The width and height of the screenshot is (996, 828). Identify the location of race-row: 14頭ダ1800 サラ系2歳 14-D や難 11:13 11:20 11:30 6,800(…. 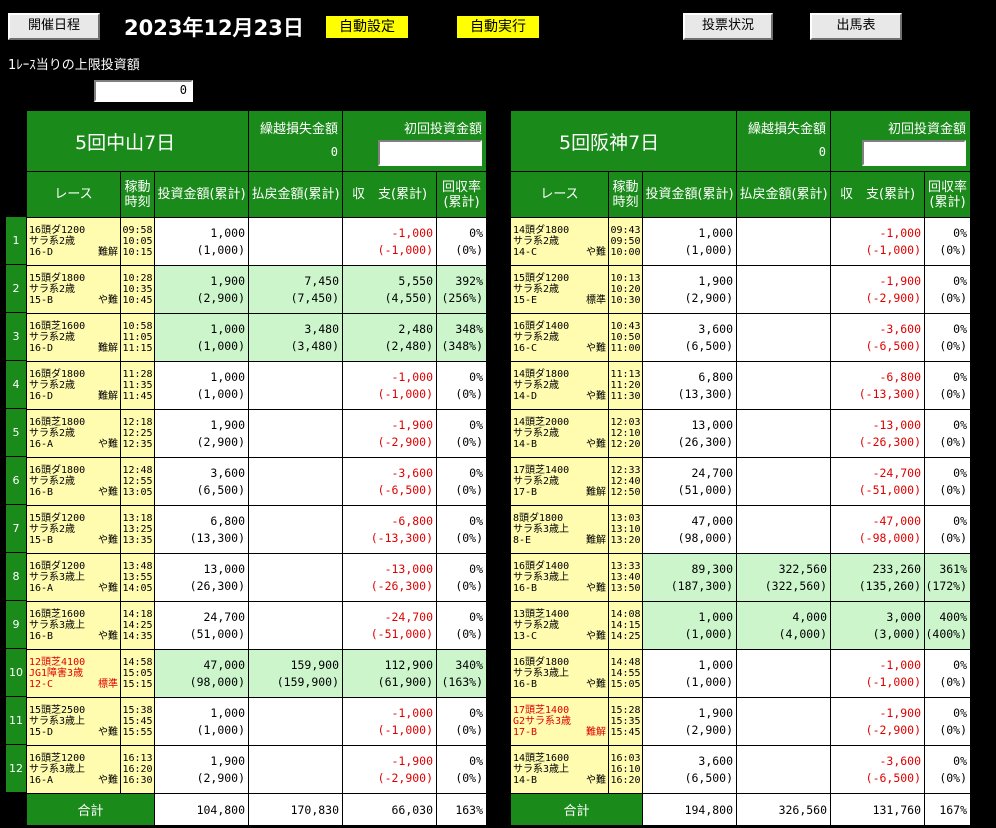
(741, 385).